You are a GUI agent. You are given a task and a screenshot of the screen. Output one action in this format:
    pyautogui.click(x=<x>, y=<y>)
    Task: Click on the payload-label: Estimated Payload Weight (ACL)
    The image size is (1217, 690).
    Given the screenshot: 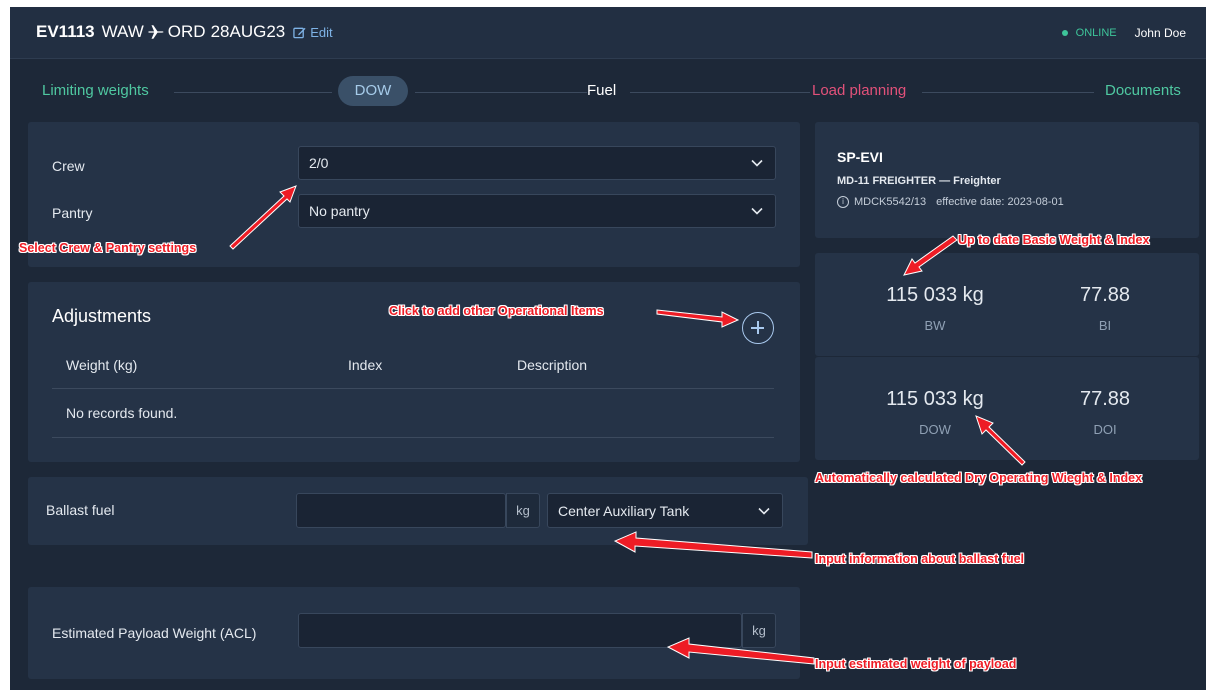 What is the action you would take?
    pyautogui.click(x=154, y=633)
    